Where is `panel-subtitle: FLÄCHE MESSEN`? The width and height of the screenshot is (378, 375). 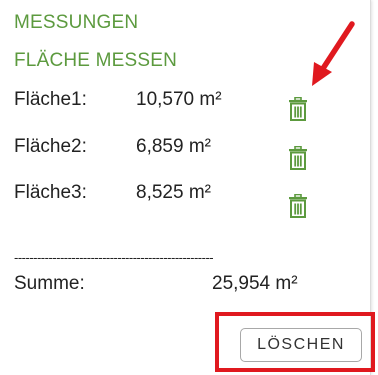 panel-subtitle: FLÄCHE MESSEN is located at coordinates (96, 60).